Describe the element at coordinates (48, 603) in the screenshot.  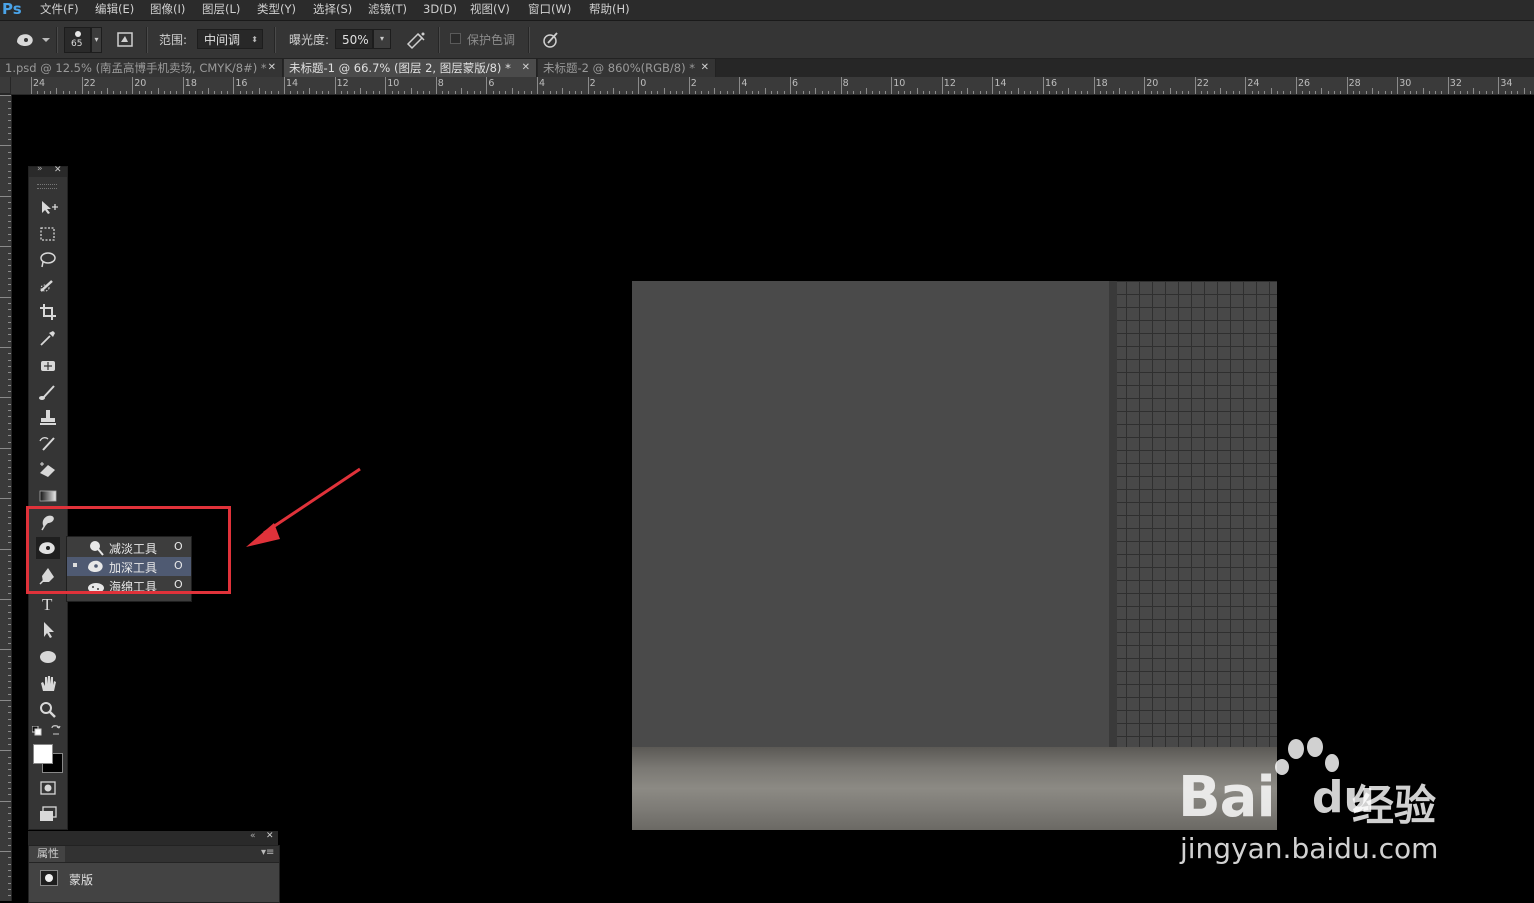
I see `type-tool: T` at that location.